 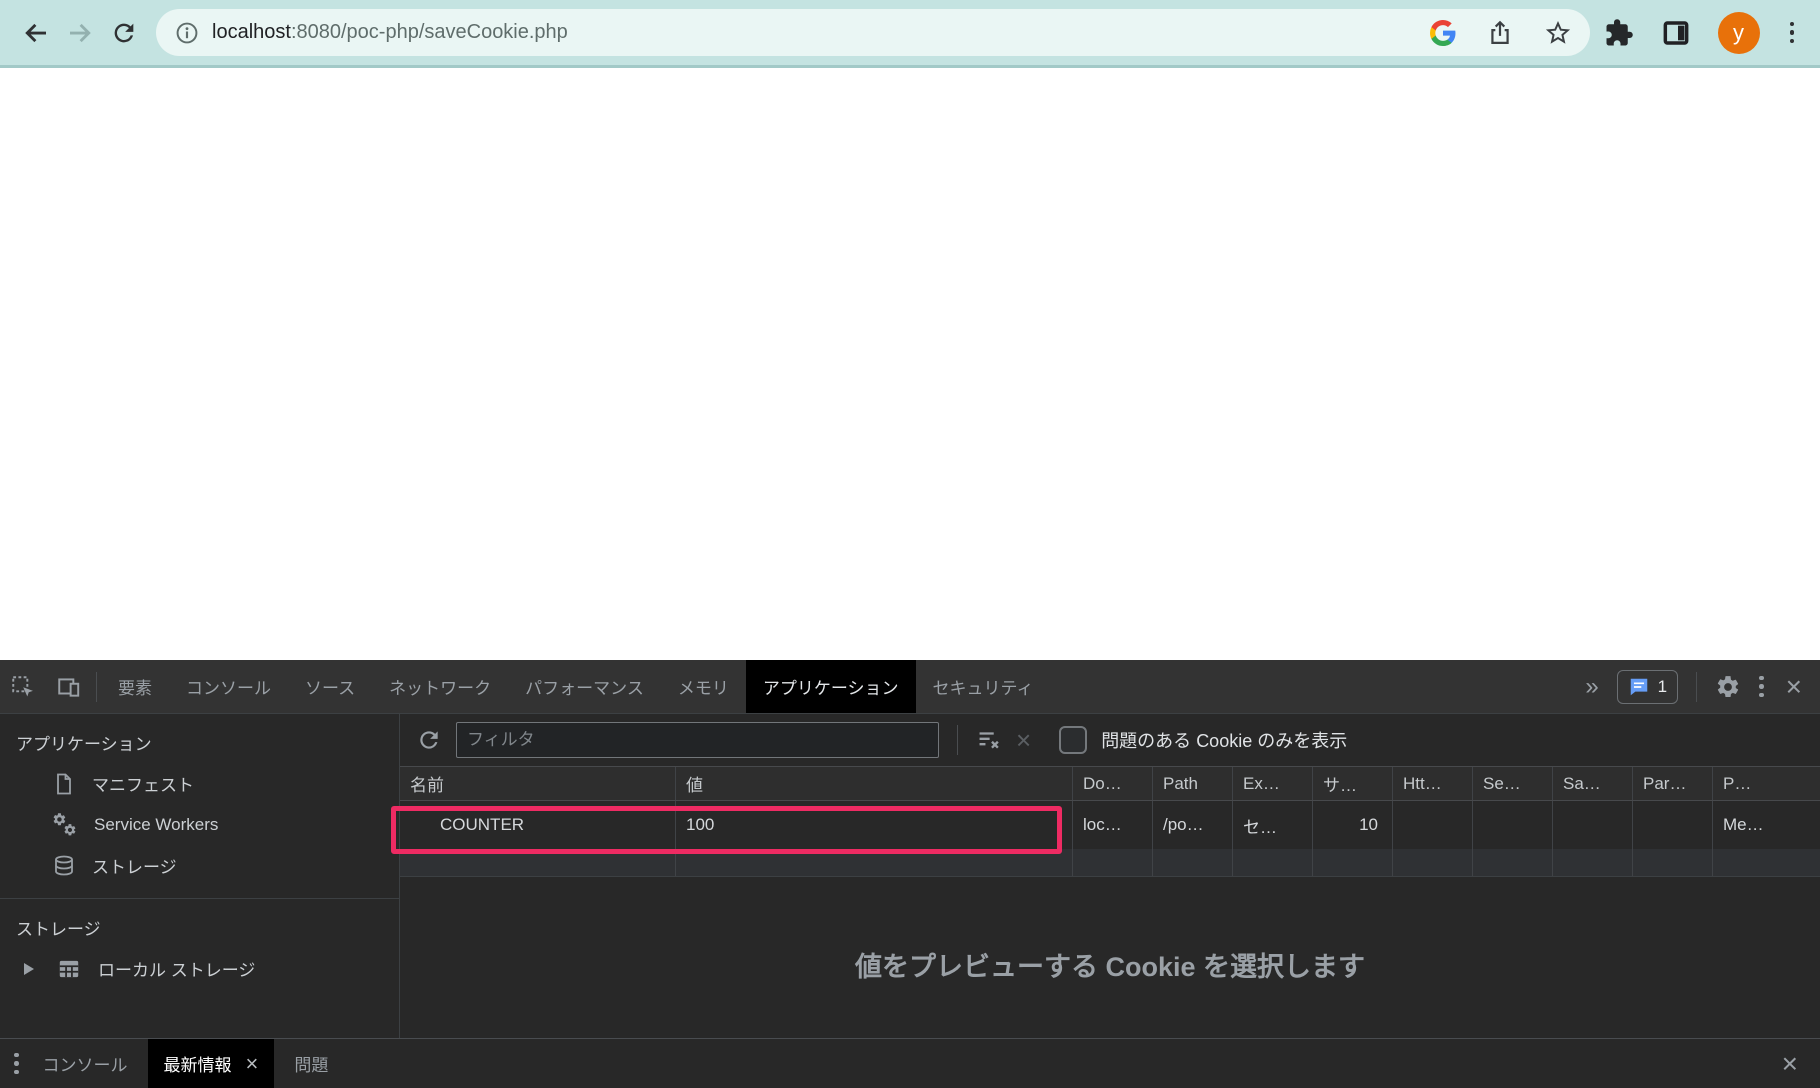 What do you see at coordinates (1738, 32) in the screenshot?
I see `profile-avatar: y` at bounding box center [1738, 32].